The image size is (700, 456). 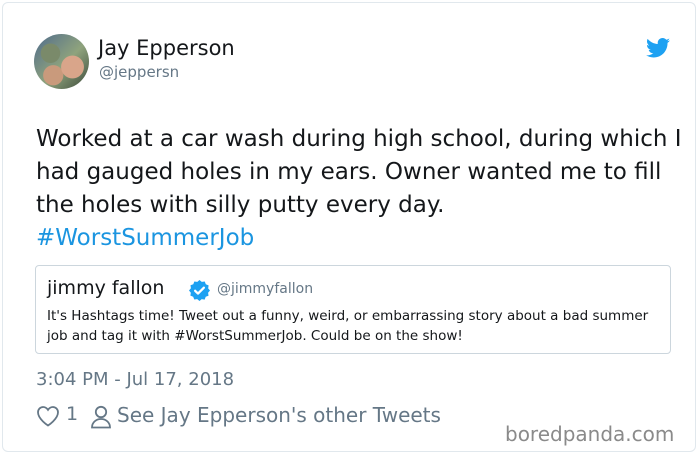 I want to click on quoted-handle: @jimmyfallon, so click(x=265, y=289).